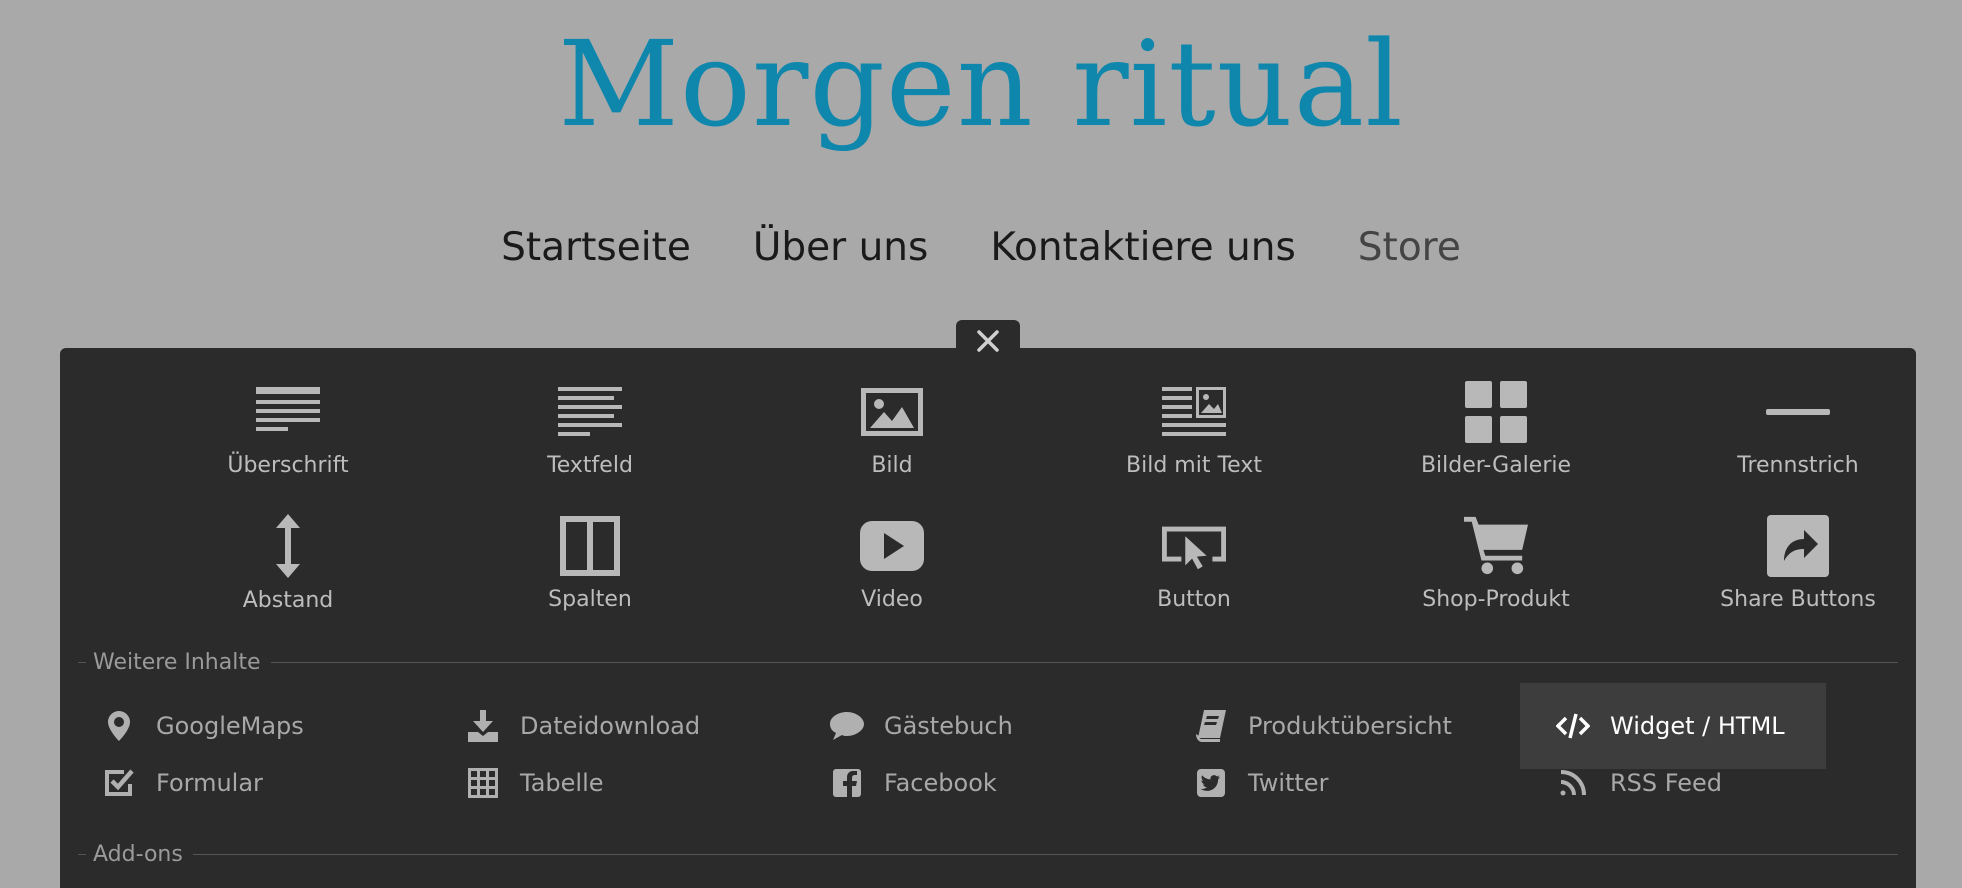 The height and width of the screenshot is (888, 1962). I want to click on element-text-field: Textfeld, so click(590, 413).